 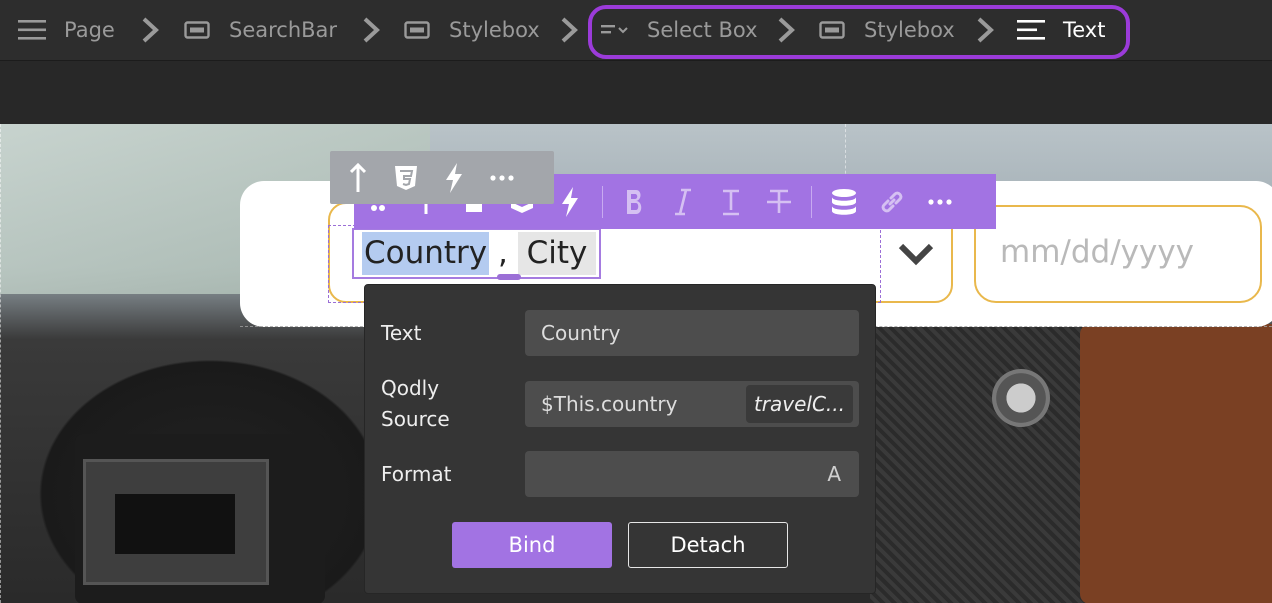 What do you see at coordinates (509, 277) in the screenshot?
I see `text-caret` at bounding box center [509, 277].